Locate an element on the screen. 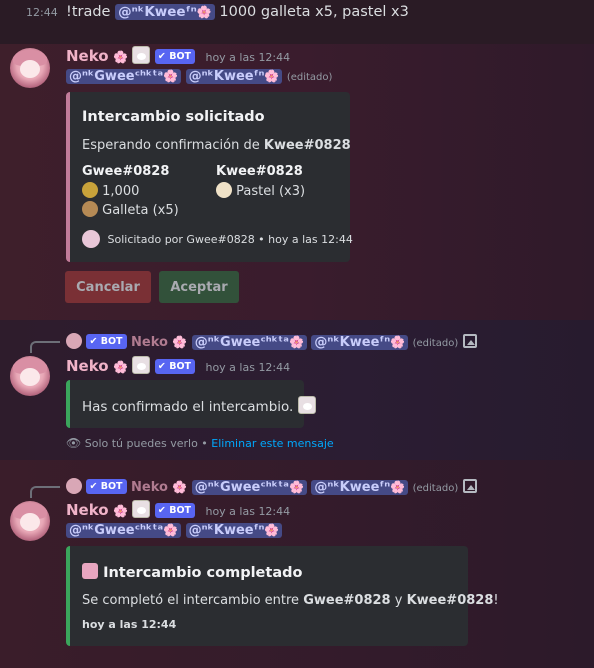 The width and height of the screenshot is (594, 668). mentions-row: @ⁿᵏGweeᶜʰᵏᵗᵃ🌸 @ⁿᵏKweeᶠⁿ🌸 is located at coordinates (174, 530).